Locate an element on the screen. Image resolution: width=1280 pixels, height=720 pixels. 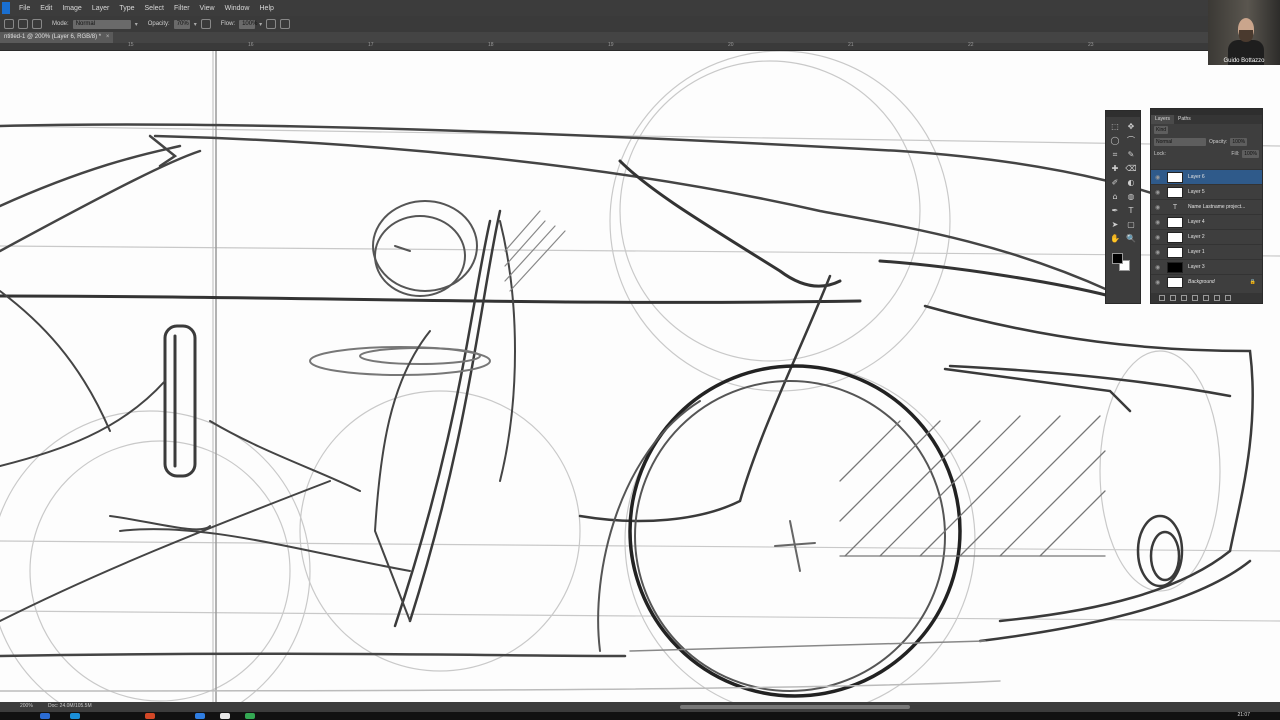
blend-mode-select: Normal is located at coordinates (1180, 142).